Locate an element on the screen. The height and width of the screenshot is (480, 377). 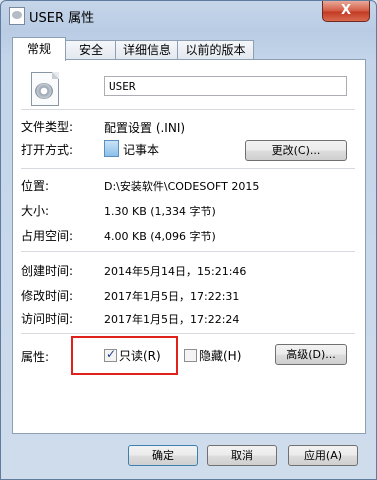
created-label: 创建时间: is located at coordinates (47, 271).